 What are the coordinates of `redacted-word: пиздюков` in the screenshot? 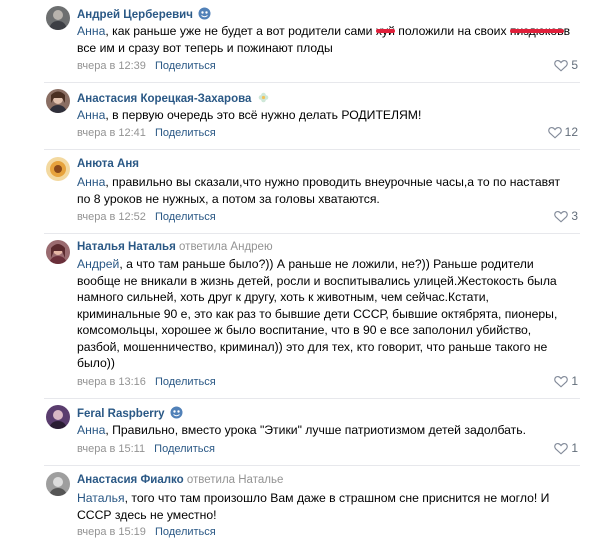 It's located at (536, 31).